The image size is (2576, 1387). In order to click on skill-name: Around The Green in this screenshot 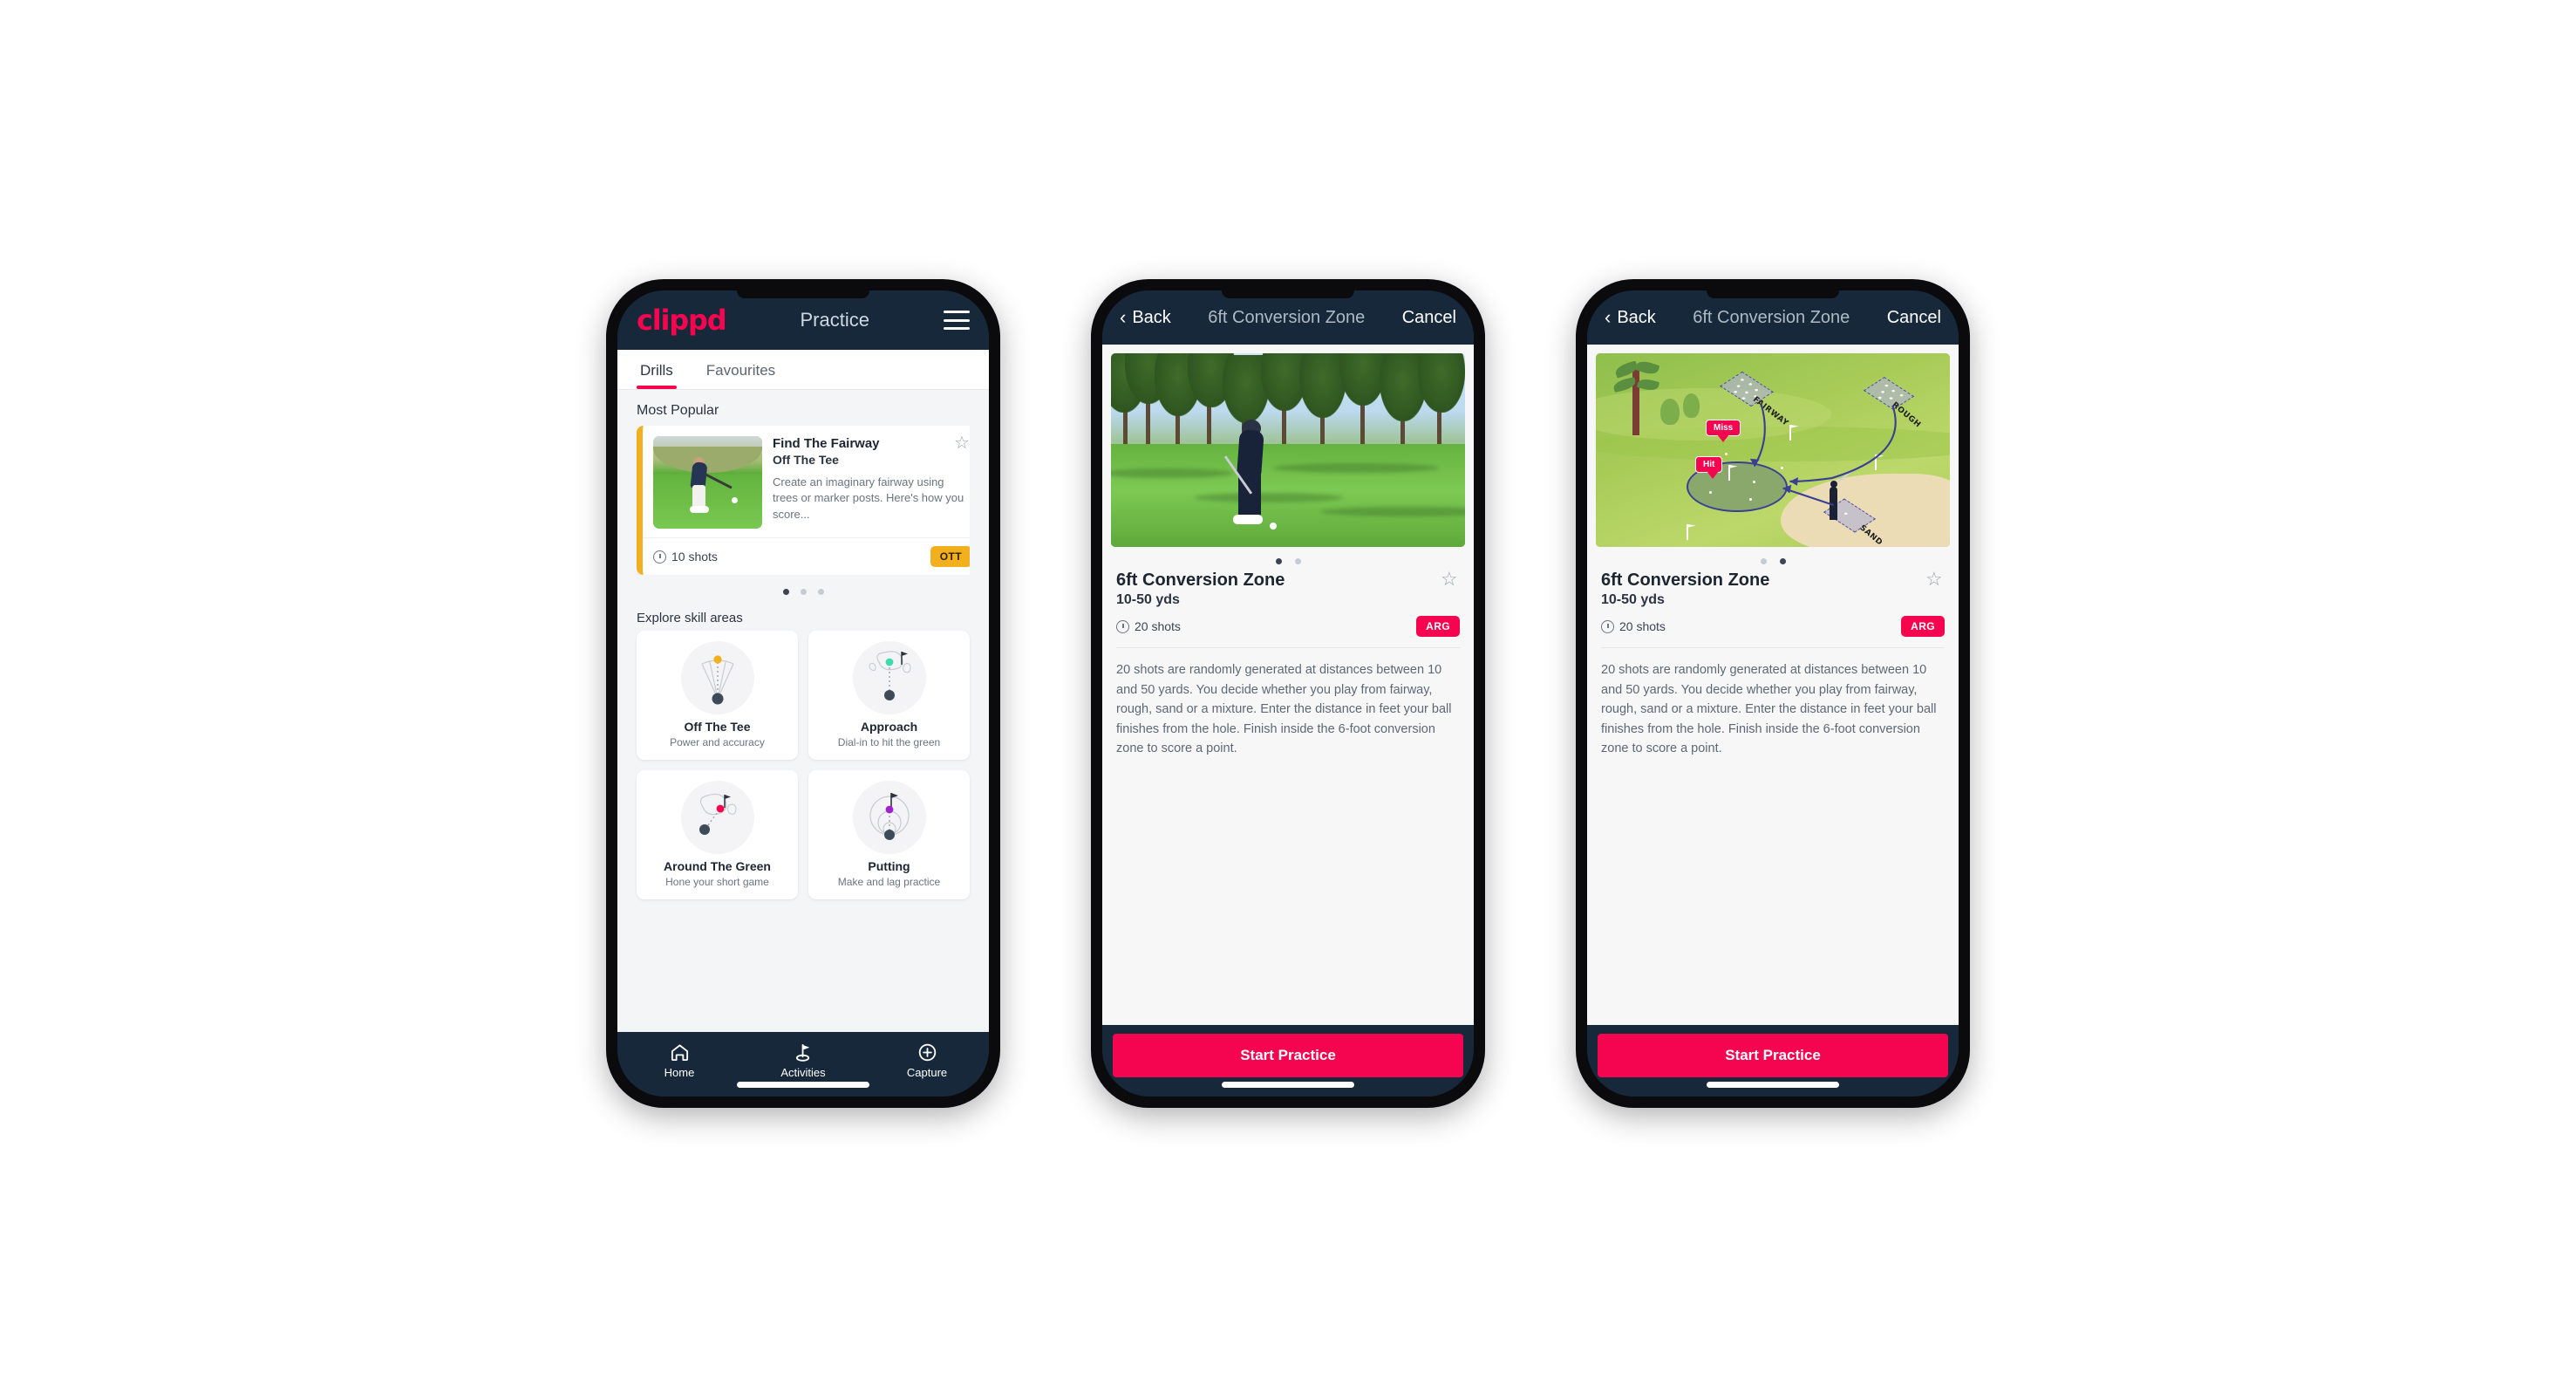, I will do `click(718, 866)`.